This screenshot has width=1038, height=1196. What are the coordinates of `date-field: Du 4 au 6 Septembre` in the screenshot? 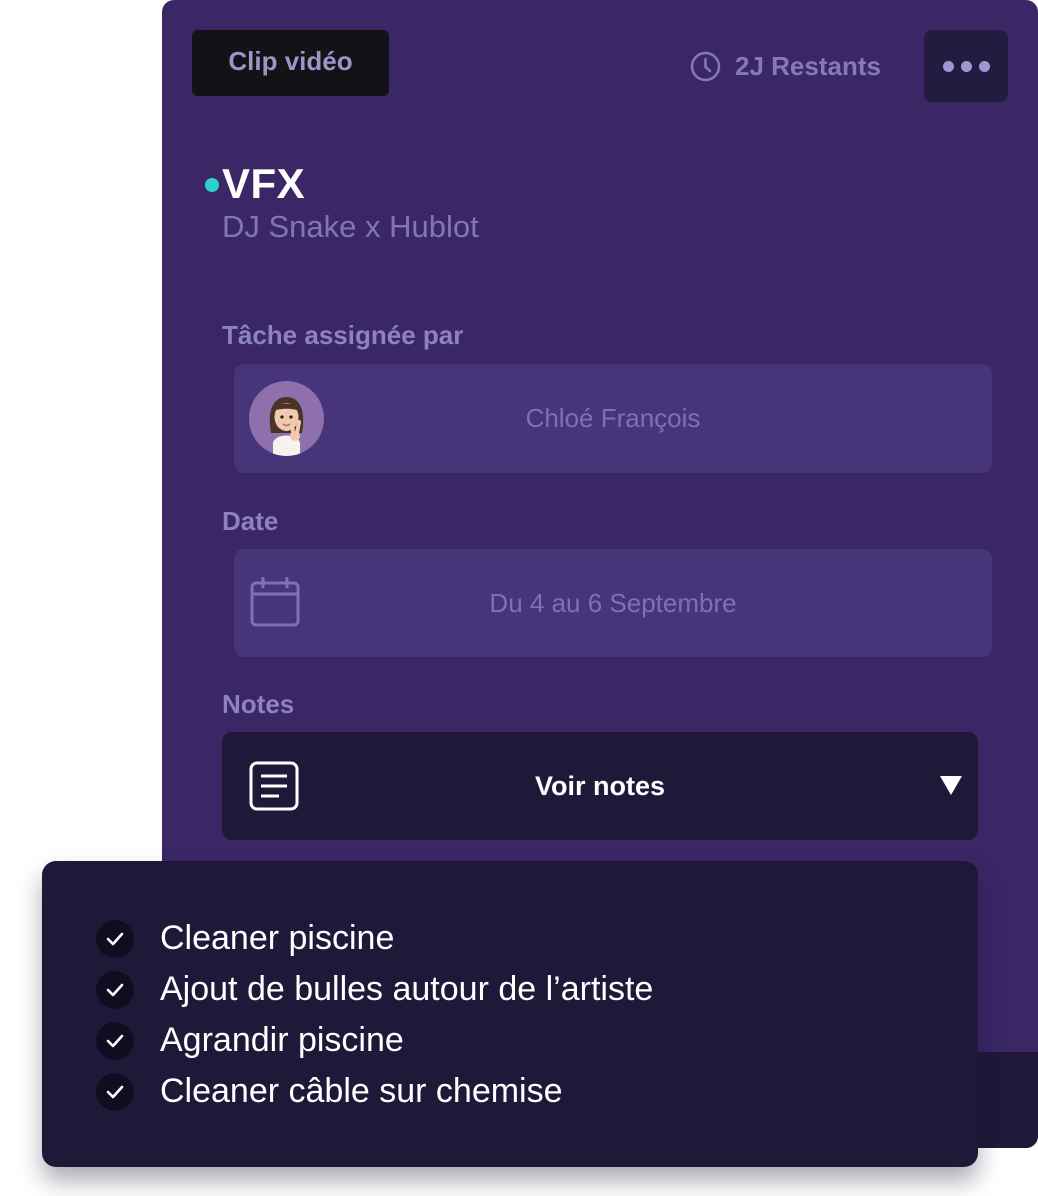 It's located at (613, 603).